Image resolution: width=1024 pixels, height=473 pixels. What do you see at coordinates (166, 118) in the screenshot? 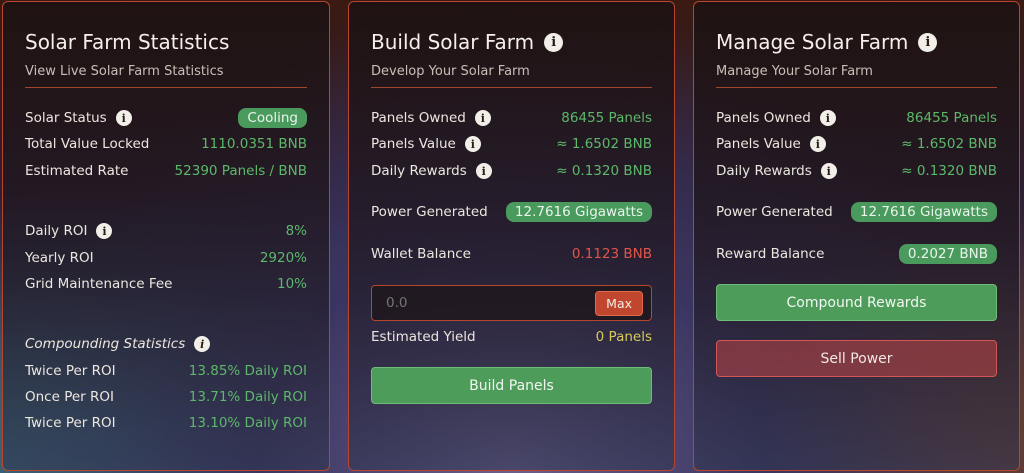
I see `solar-status-row: Solar Status i Cooling` at bounding box center [166, 118].